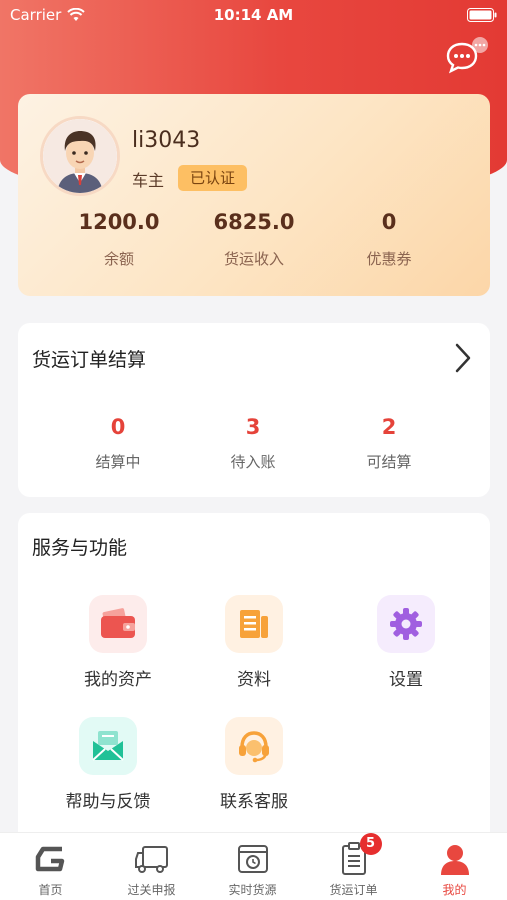 The height and width of the screenshot is (900, 507). Describe the element at coordinates (370, 844) in the screenshot. I see `freight-orders-badge: 5` at that location.